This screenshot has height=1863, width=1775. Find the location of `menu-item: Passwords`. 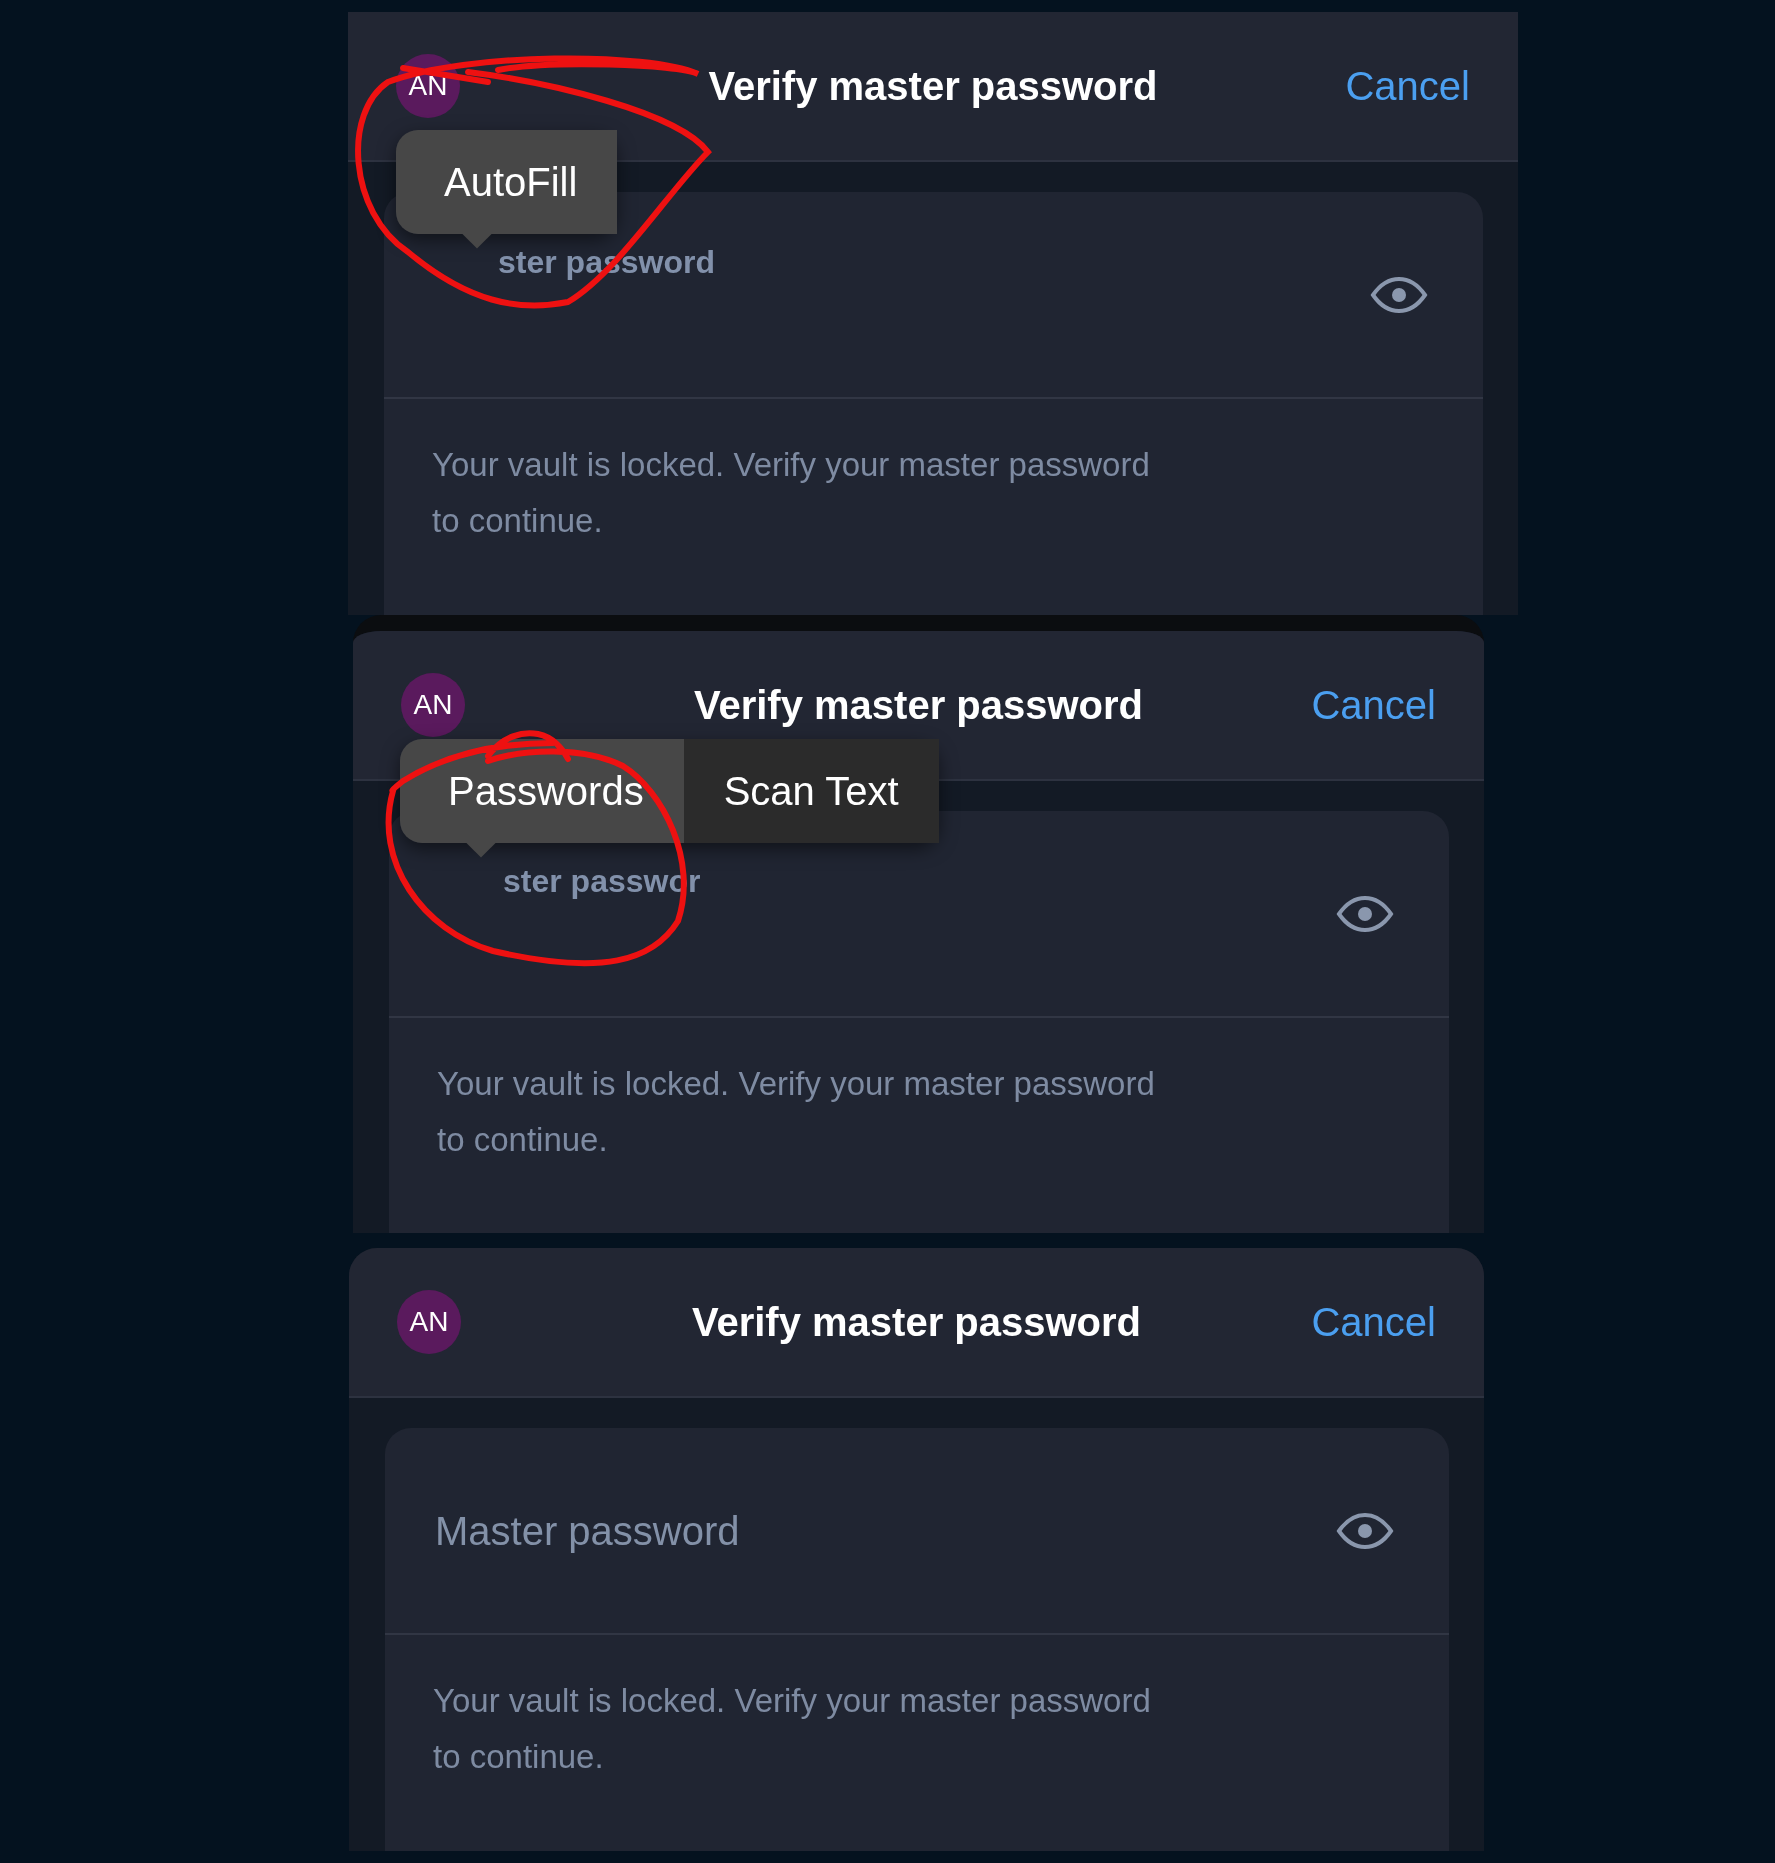

menu-item: Passwords is located at coordinates (542, 791).